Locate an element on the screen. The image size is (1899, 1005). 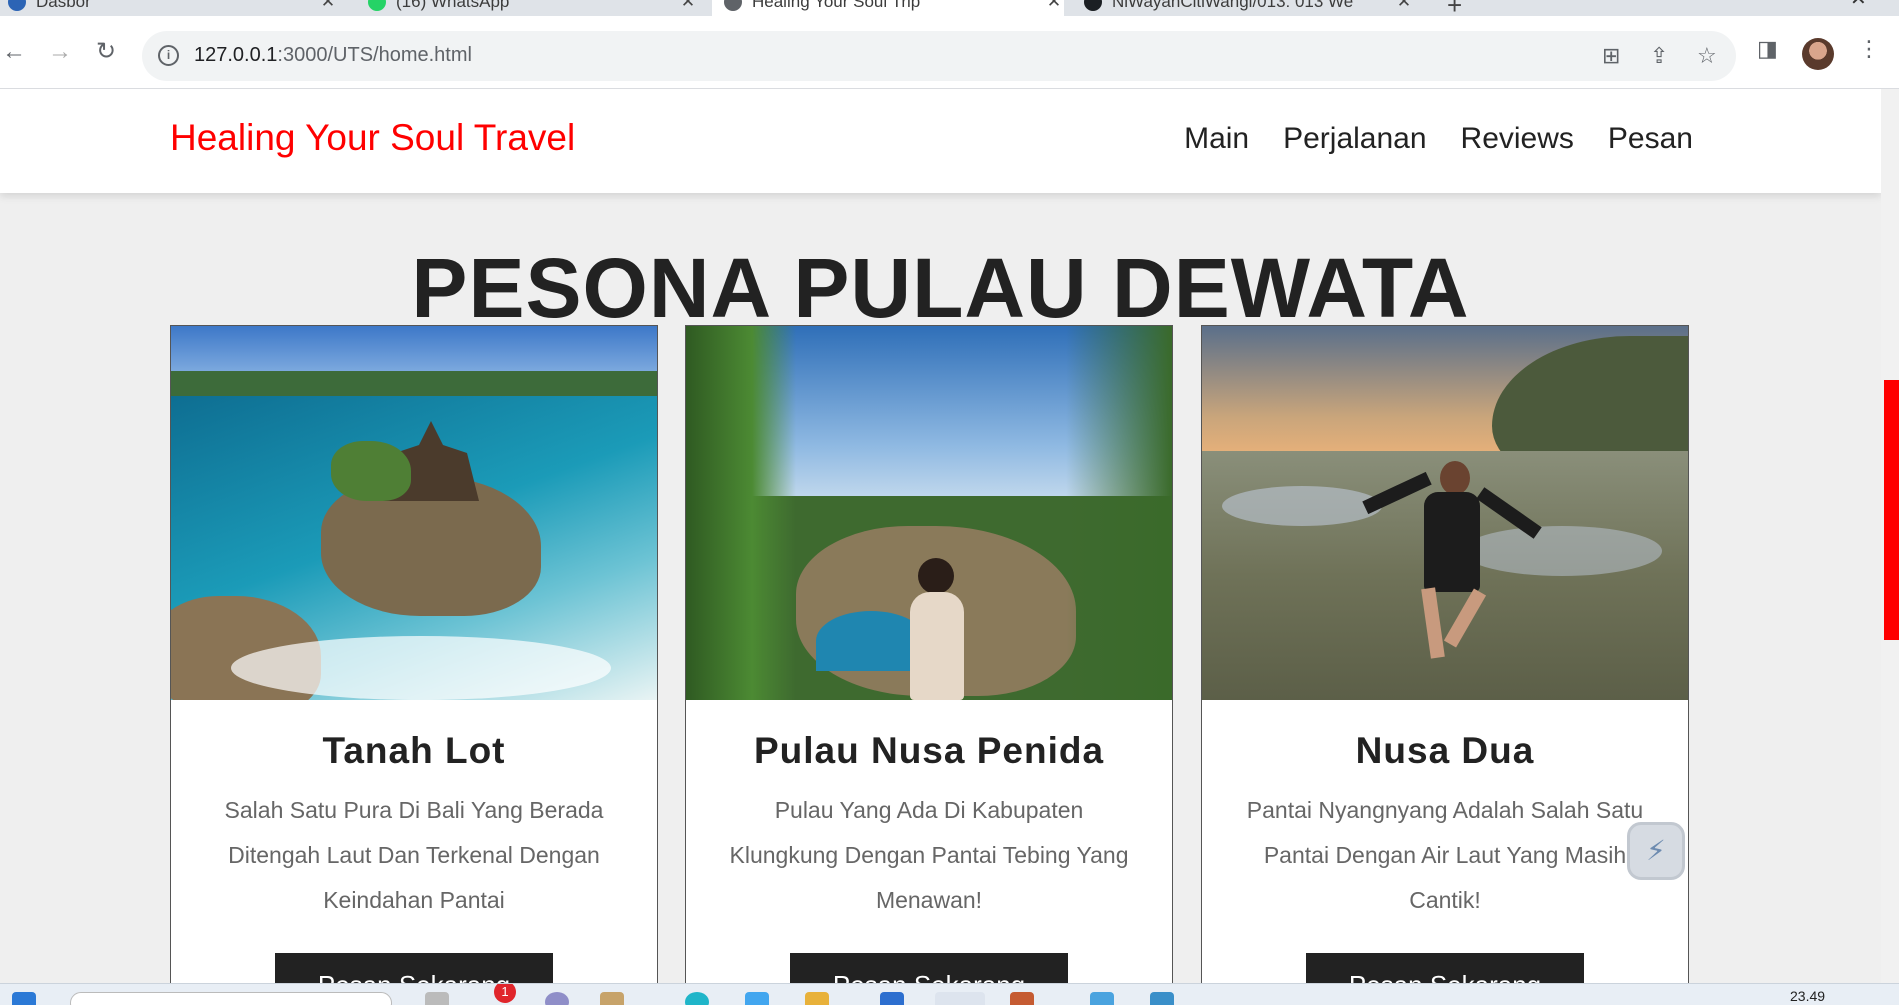
nav-perjalanan: Perjalanan is located at coordinates (1354, 139).